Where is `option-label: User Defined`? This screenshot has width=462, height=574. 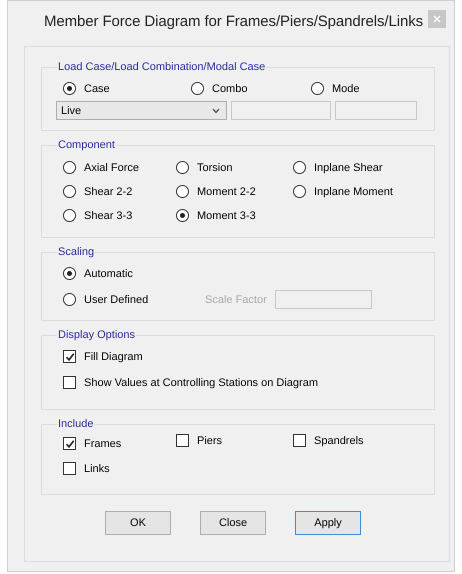
option-label: User Defined is located at coordinates (116, 300).